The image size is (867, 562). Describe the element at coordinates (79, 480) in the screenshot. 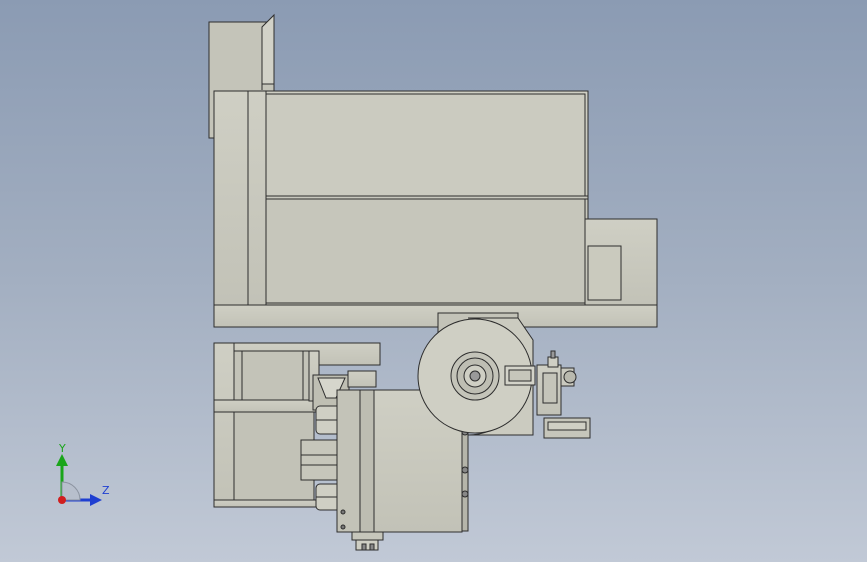

I see `axis-triad-icon` at that location.